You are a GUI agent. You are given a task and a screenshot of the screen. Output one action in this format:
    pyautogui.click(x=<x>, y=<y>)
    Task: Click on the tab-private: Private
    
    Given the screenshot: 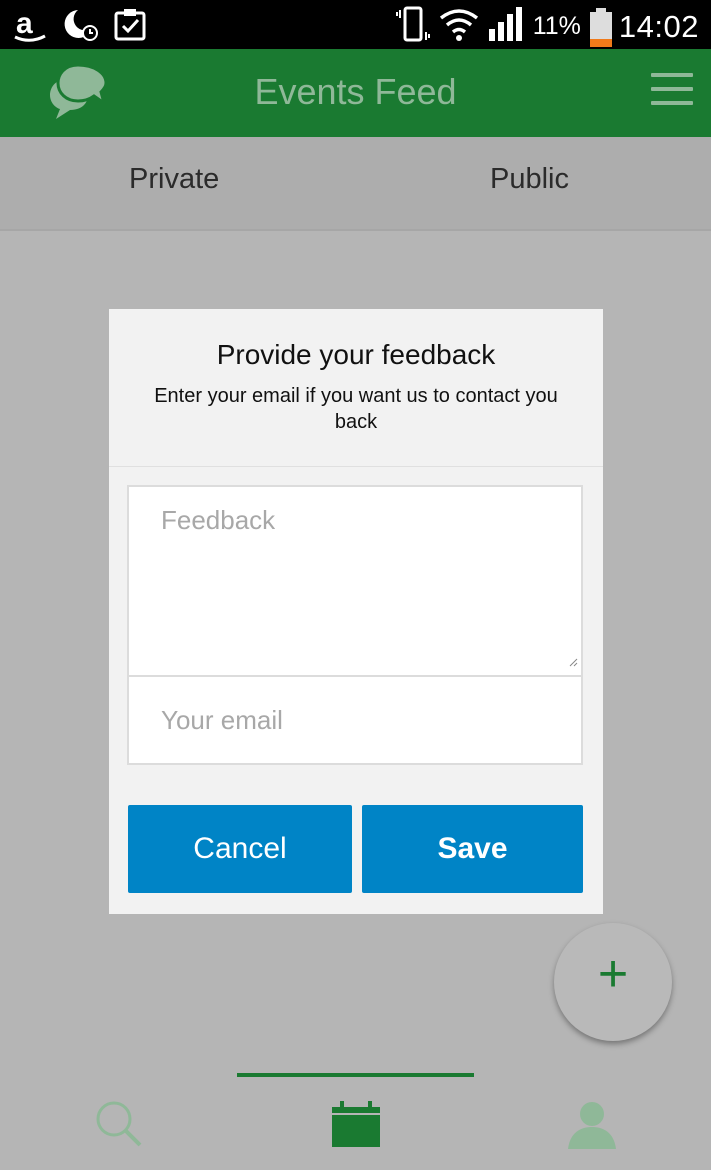 What is the action you would take?
    pyautogui.click(x=174, y=179)
    